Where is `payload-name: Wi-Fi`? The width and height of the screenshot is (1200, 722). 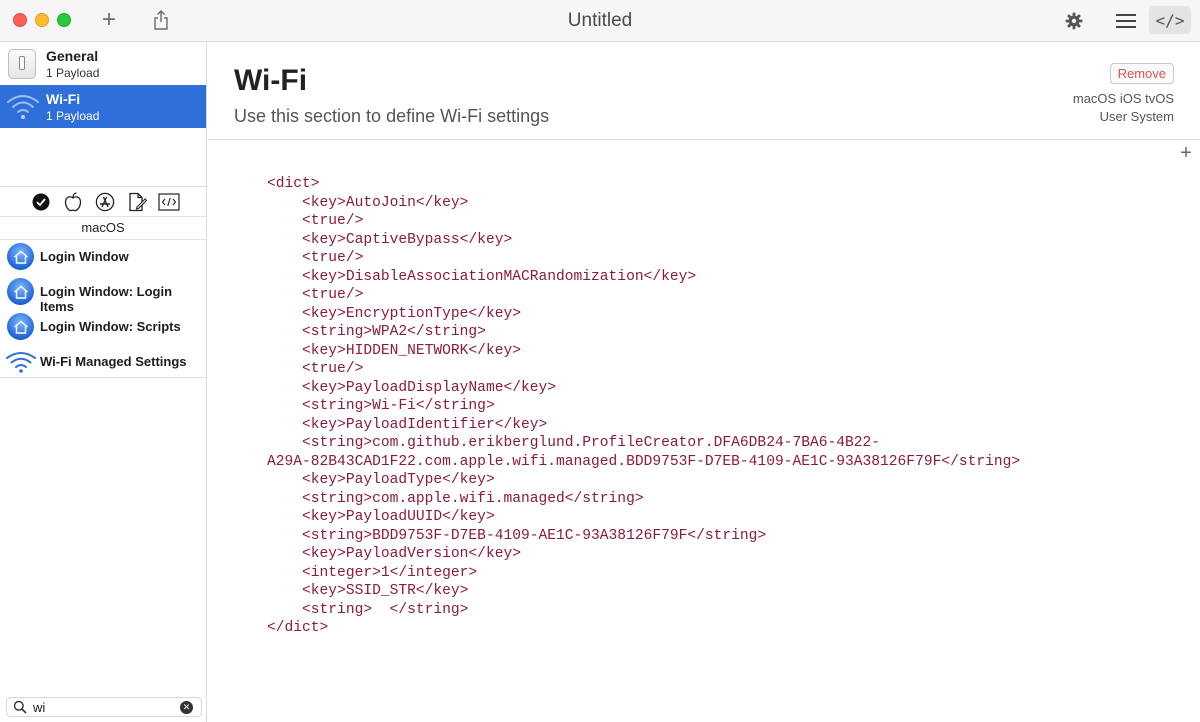
payload-name: Wi-Fi is located at coordinates (63, 99).